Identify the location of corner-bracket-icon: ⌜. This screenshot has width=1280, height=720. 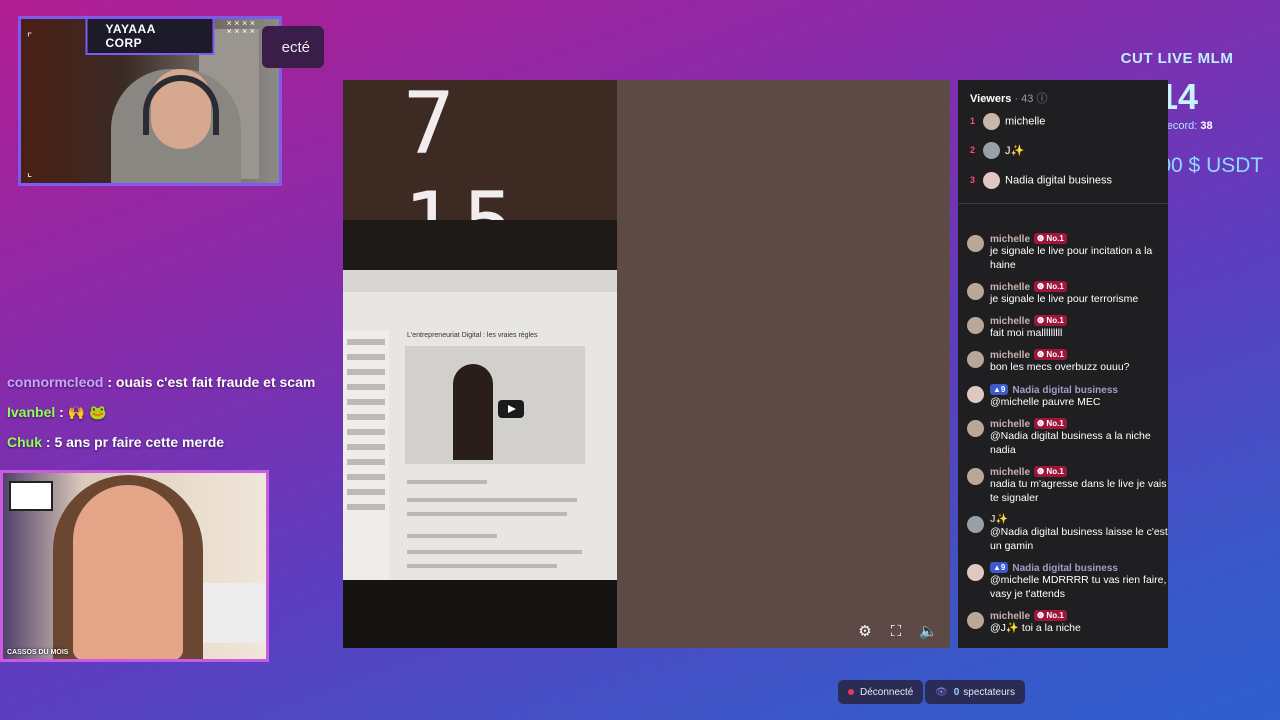
(30, 38).